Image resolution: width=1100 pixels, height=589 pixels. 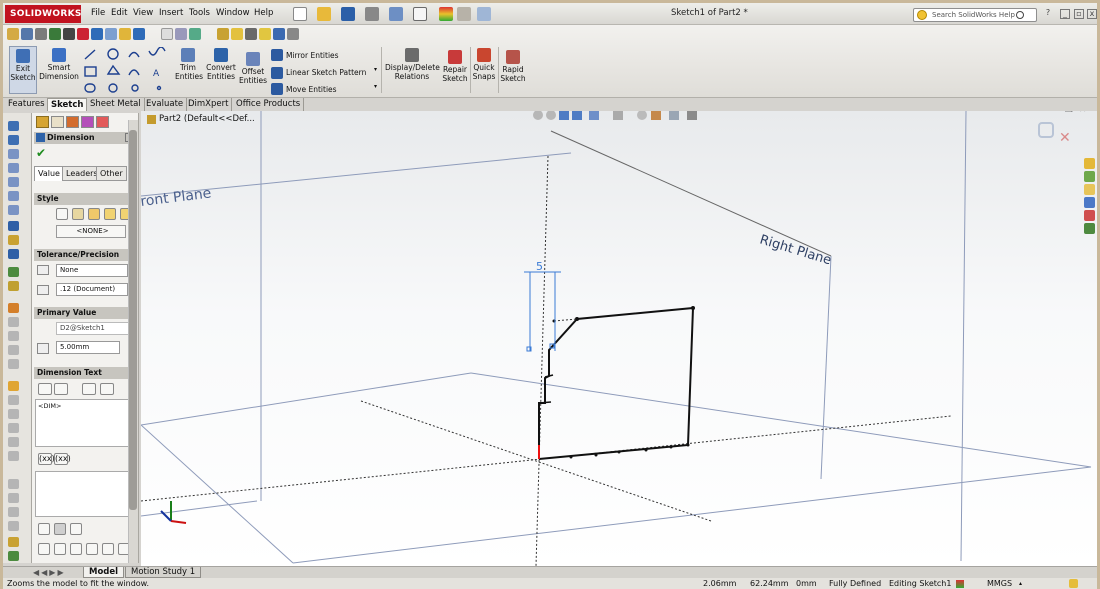 What do you see at coordinates (551, 115) in the screenshot?
I see `zoom-to-area-icon` at bounding box center [551, 115].